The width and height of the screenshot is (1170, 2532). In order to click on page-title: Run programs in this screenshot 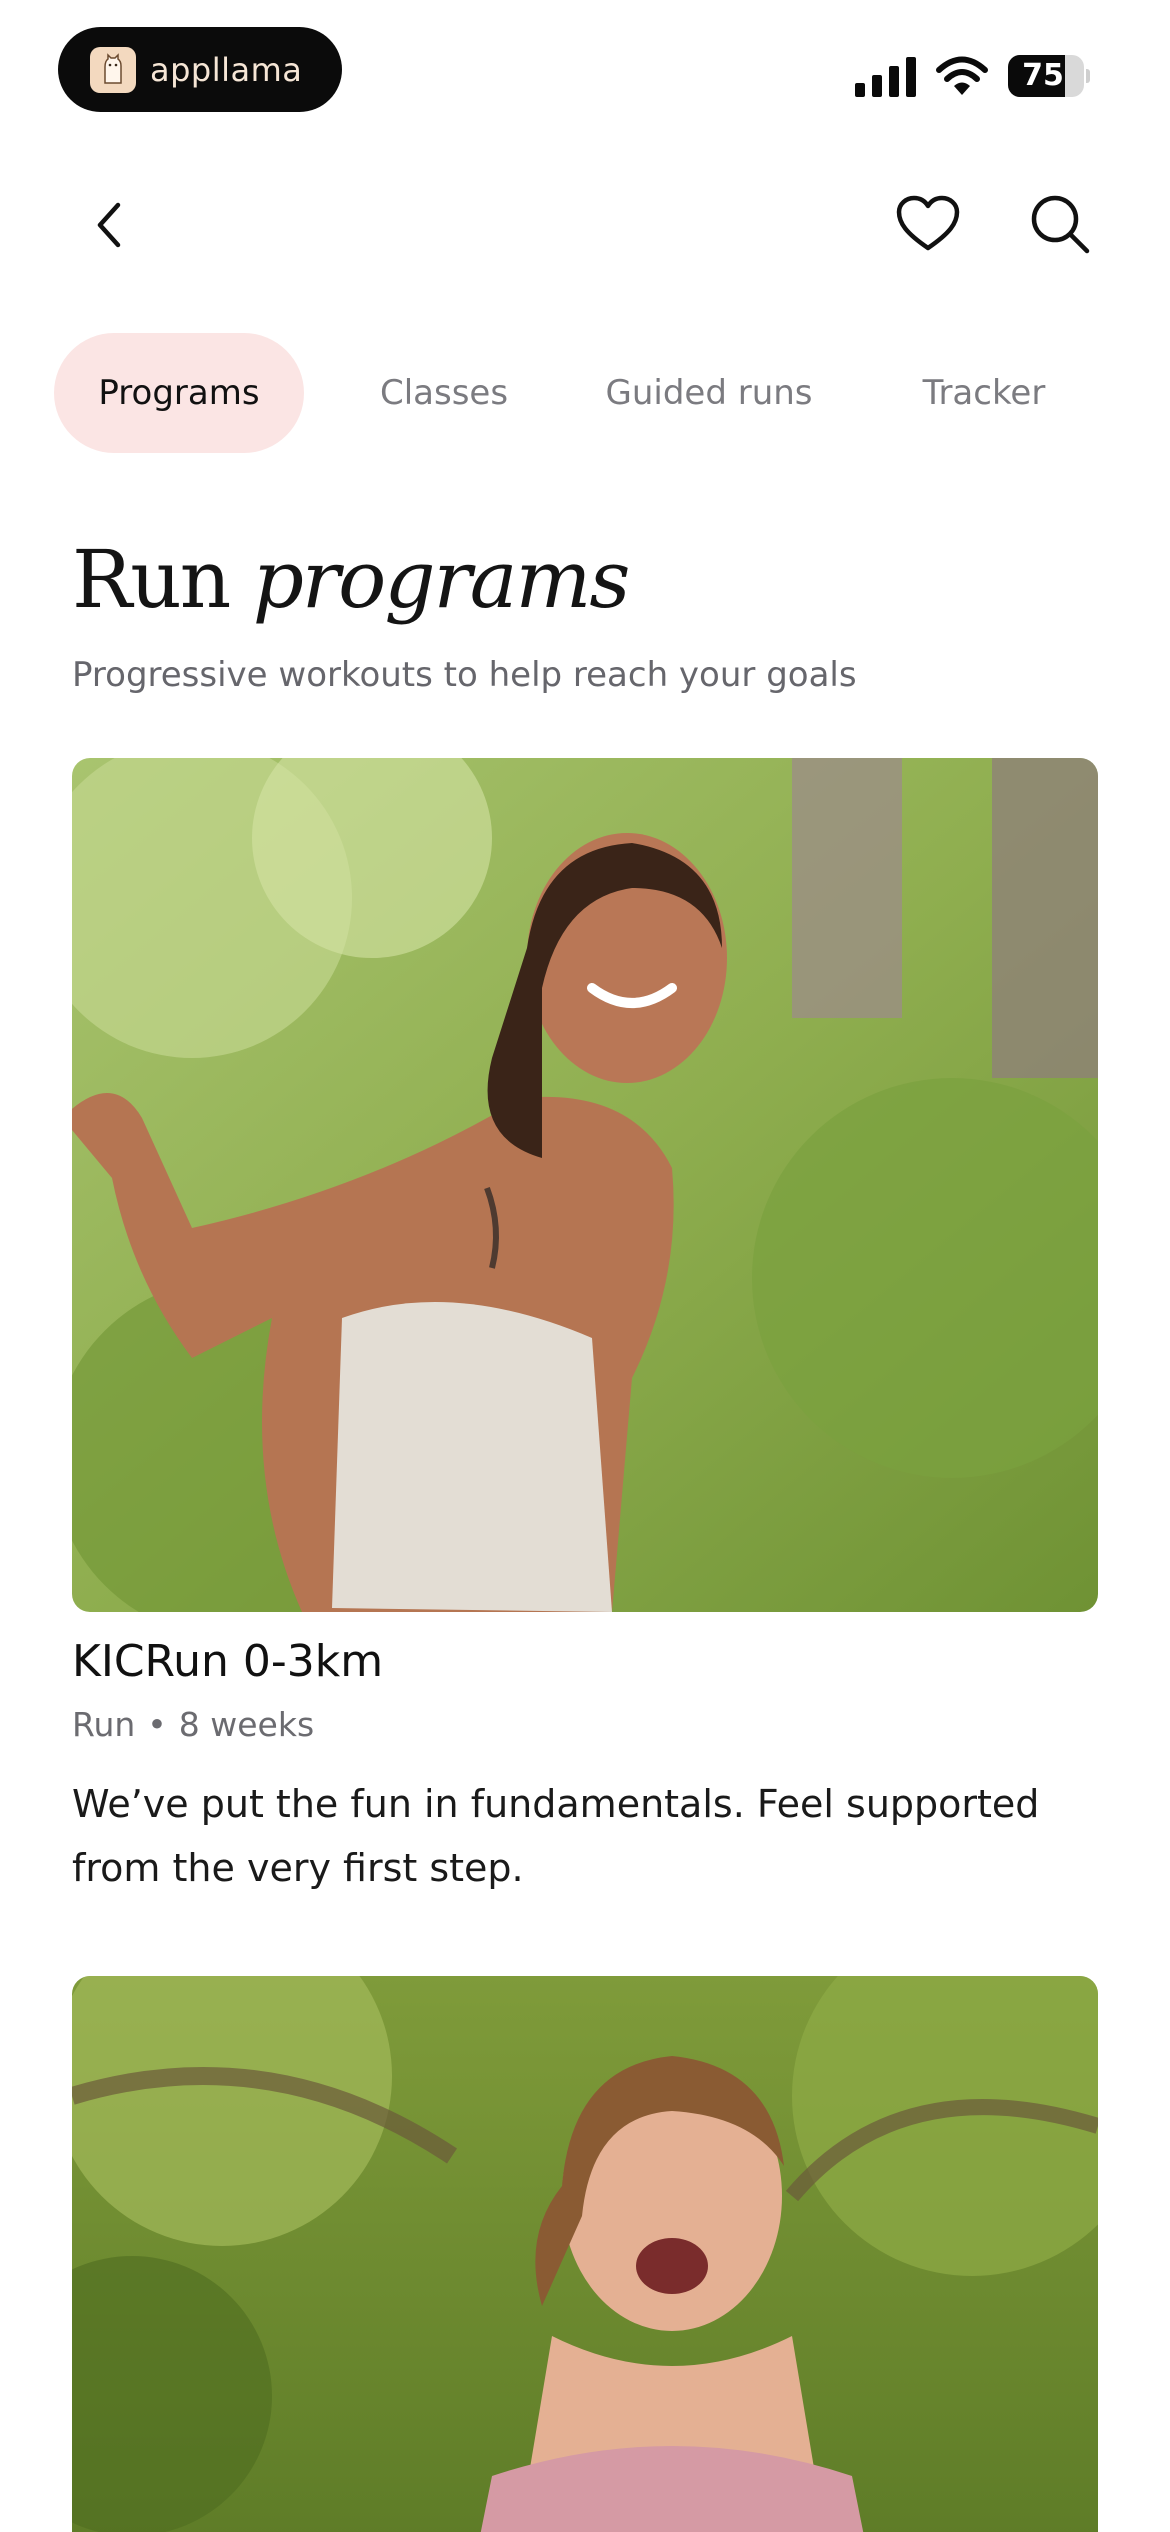, I will do `click(351, 580)`.